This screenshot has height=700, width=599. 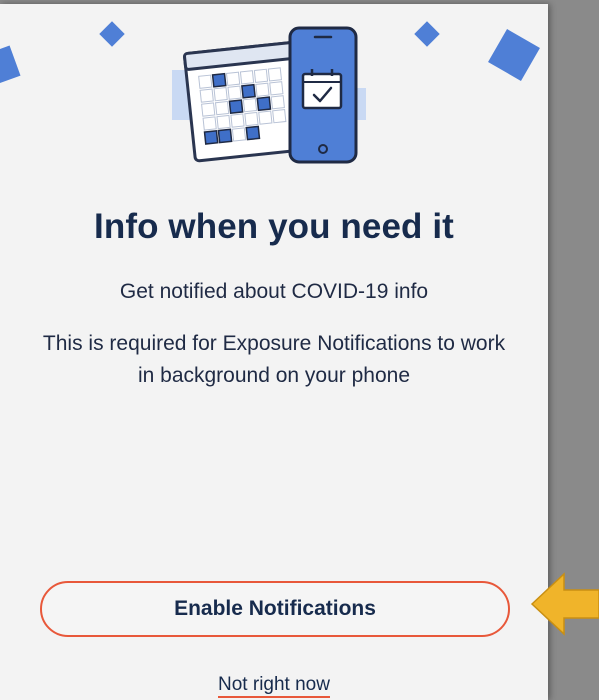 What do you see at coordinates (274, 291) in the screenshot?
I see `subtitle: Get notified about COVID-19 info` at bounding box center [274, 291].